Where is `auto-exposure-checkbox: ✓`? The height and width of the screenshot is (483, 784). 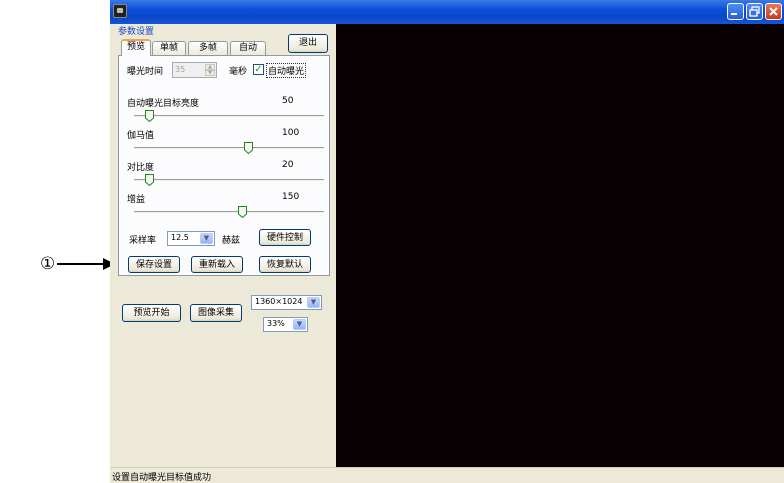 auto-exposure-checkbox: ✓ is located at coordinates (258, 69).